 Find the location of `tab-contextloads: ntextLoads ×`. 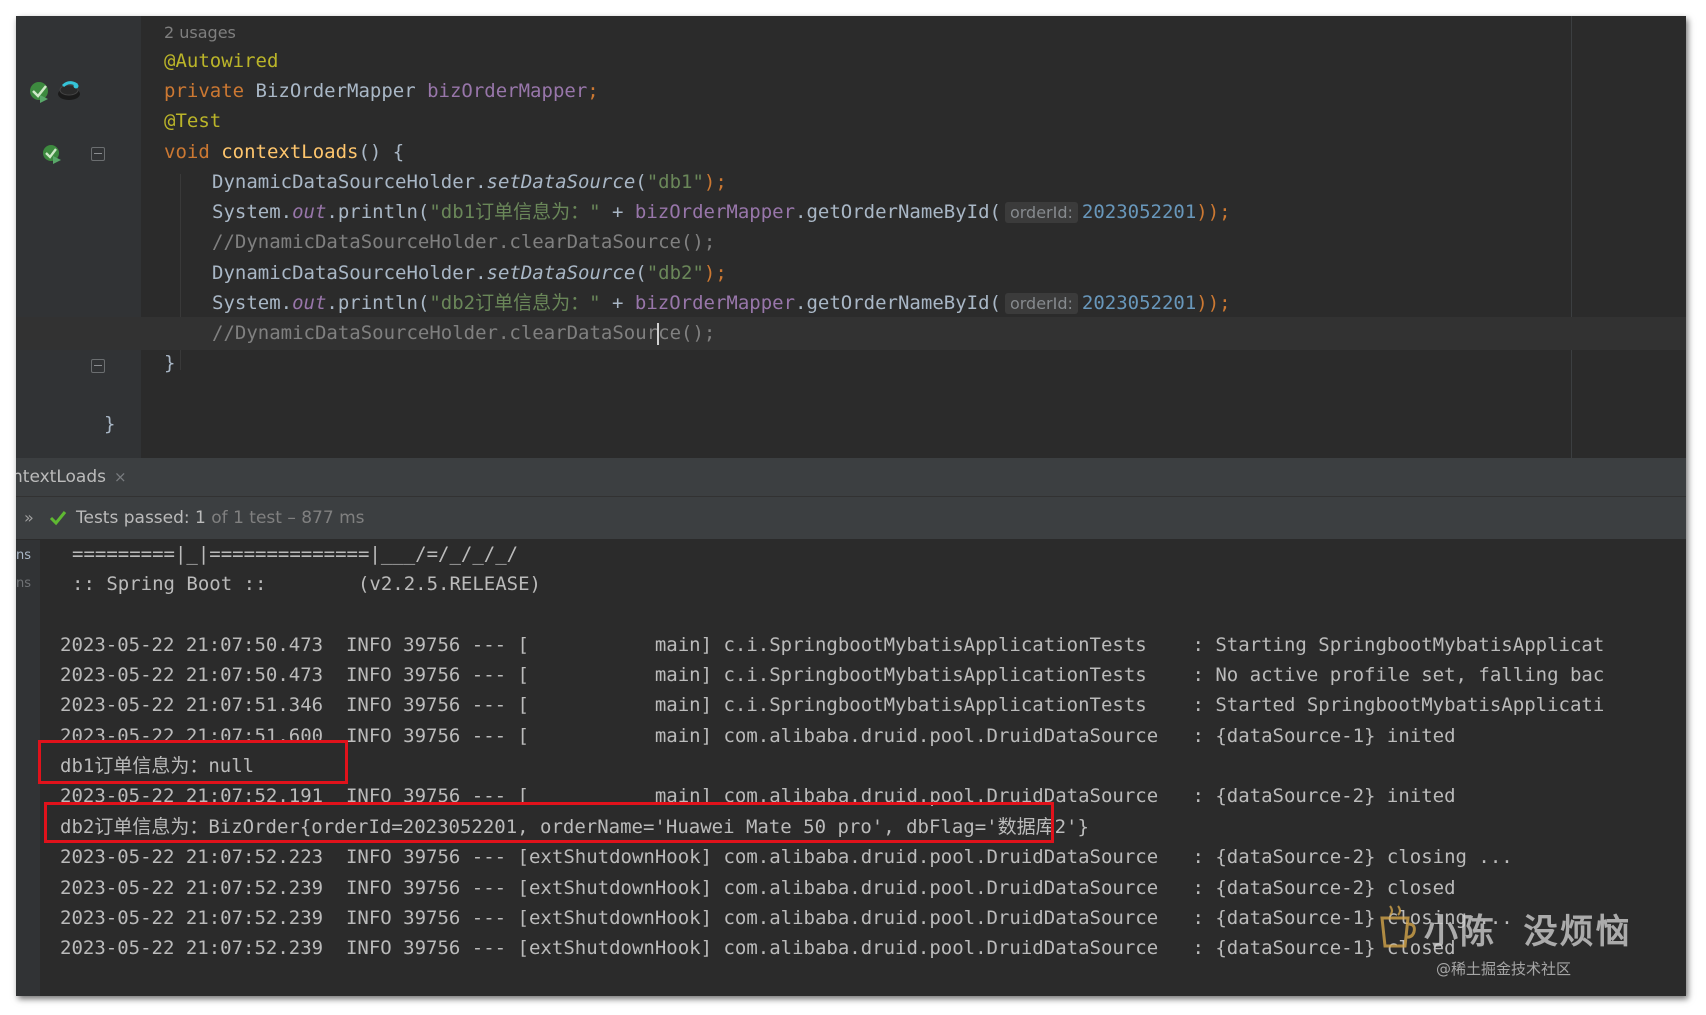

tab-contextloads: ntextLoads × is located at coordinates (71, 477).